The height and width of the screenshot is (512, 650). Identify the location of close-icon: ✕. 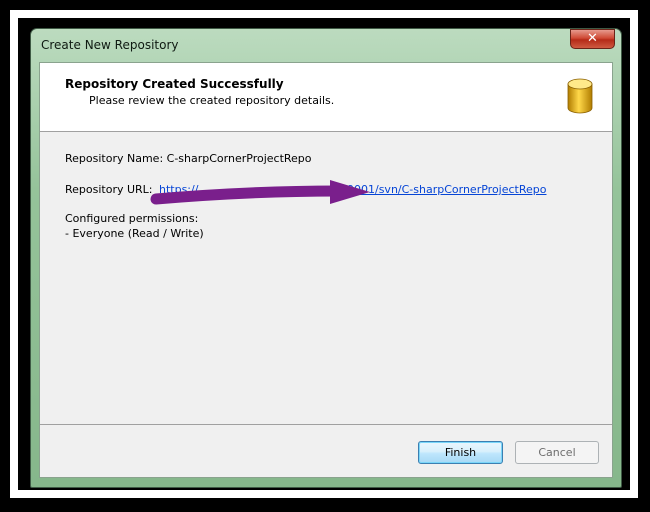
(592, 38).